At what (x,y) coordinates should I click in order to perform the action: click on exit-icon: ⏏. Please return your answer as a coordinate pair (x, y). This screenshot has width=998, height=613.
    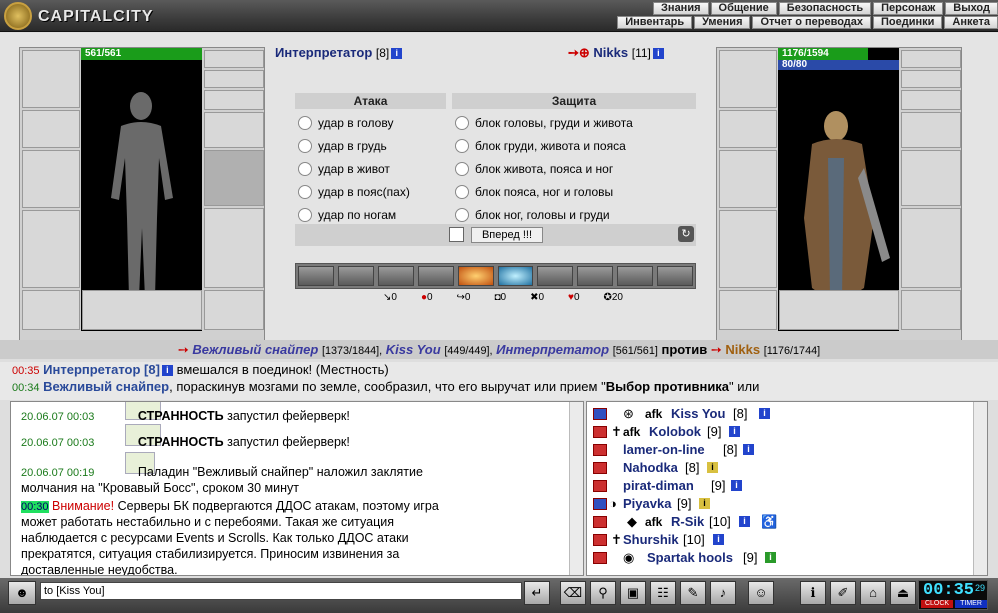
    Looking at the image, I should click on (903, 593).